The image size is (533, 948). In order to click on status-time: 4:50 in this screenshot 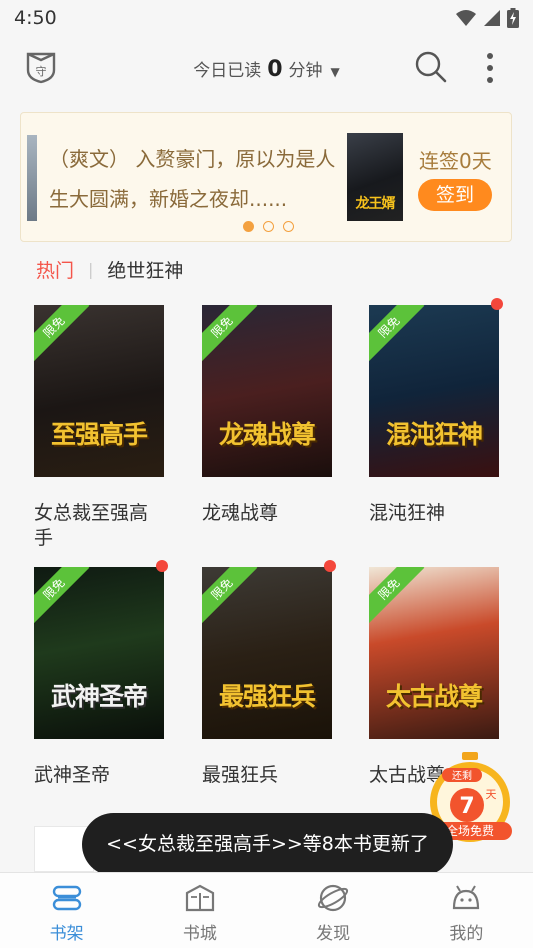, I will do `click(35, 18)`.